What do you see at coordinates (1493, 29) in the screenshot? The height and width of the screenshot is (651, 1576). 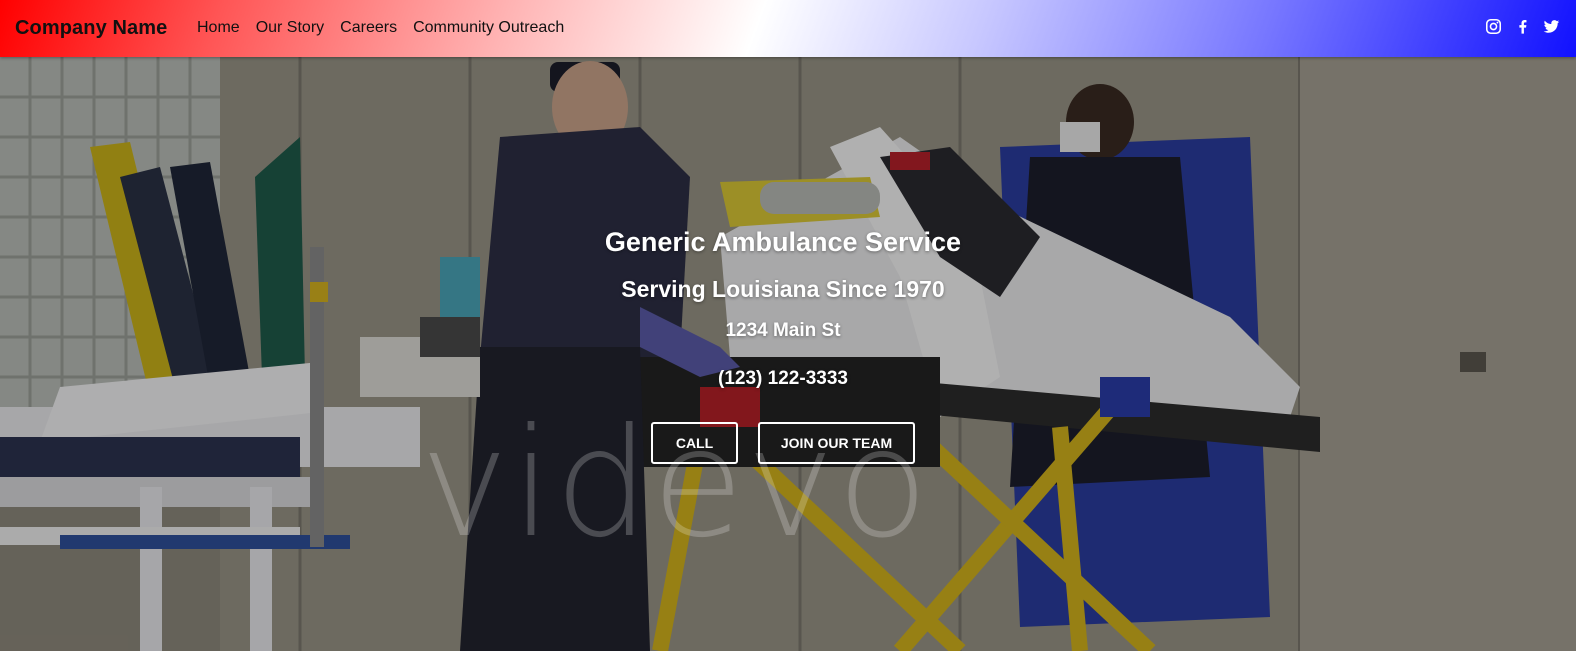 I see `instagram-icon` at bounding box center [1493, 29].